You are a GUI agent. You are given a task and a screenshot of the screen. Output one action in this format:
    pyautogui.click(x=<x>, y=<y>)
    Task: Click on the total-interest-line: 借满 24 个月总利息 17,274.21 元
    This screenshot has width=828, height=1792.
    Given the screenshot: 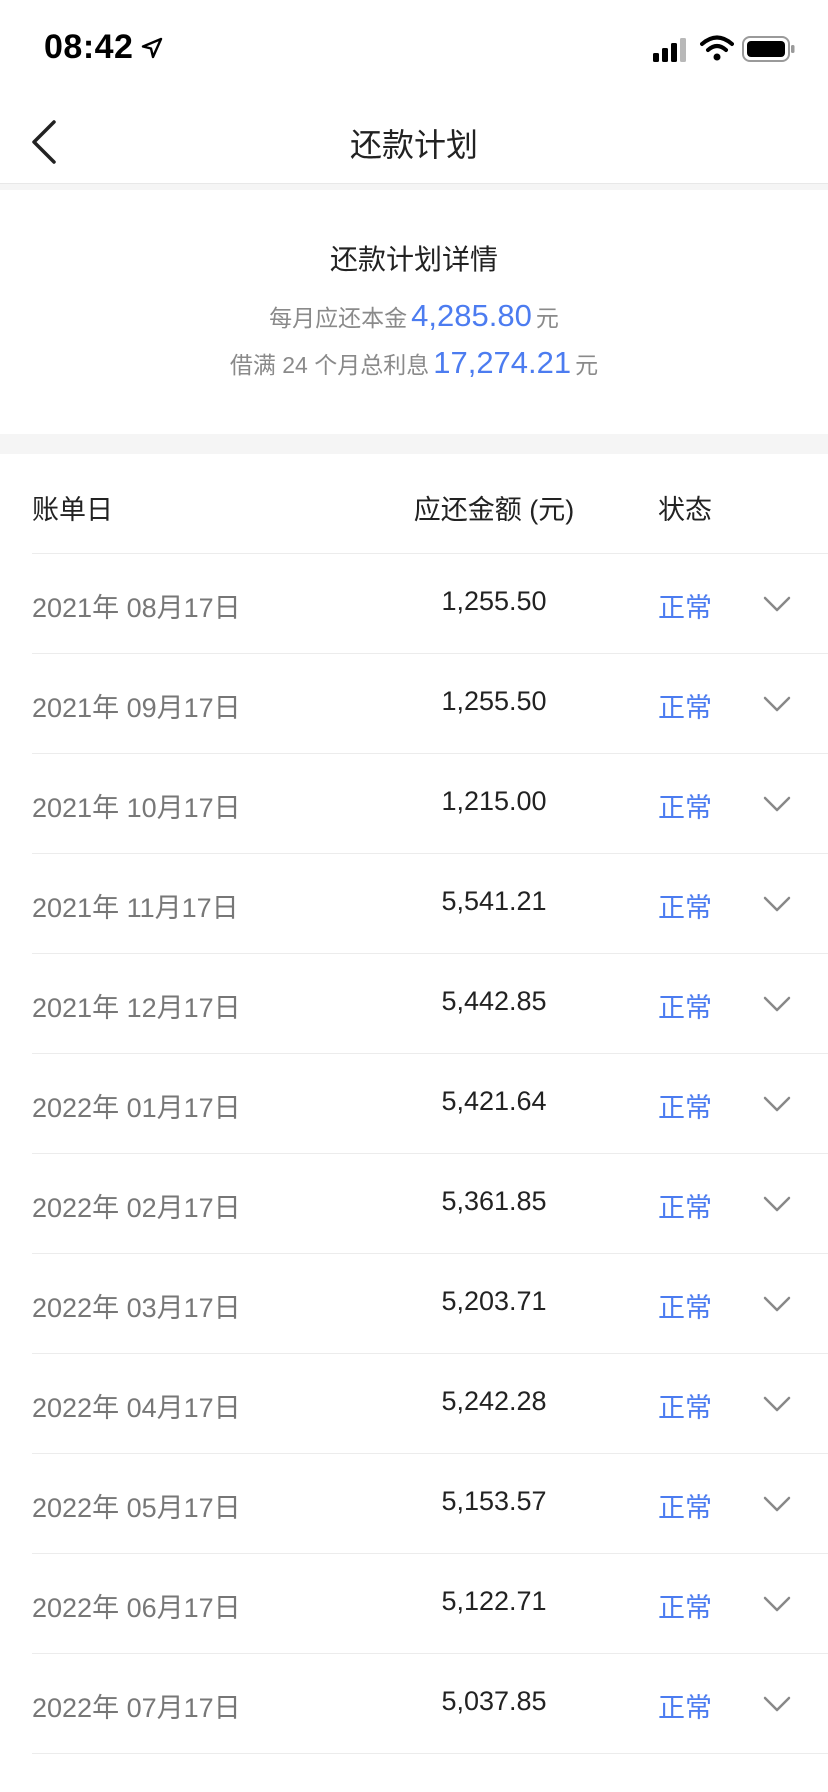 What is the action you would take?
    pyautogui.click(x=414, y=363)
    